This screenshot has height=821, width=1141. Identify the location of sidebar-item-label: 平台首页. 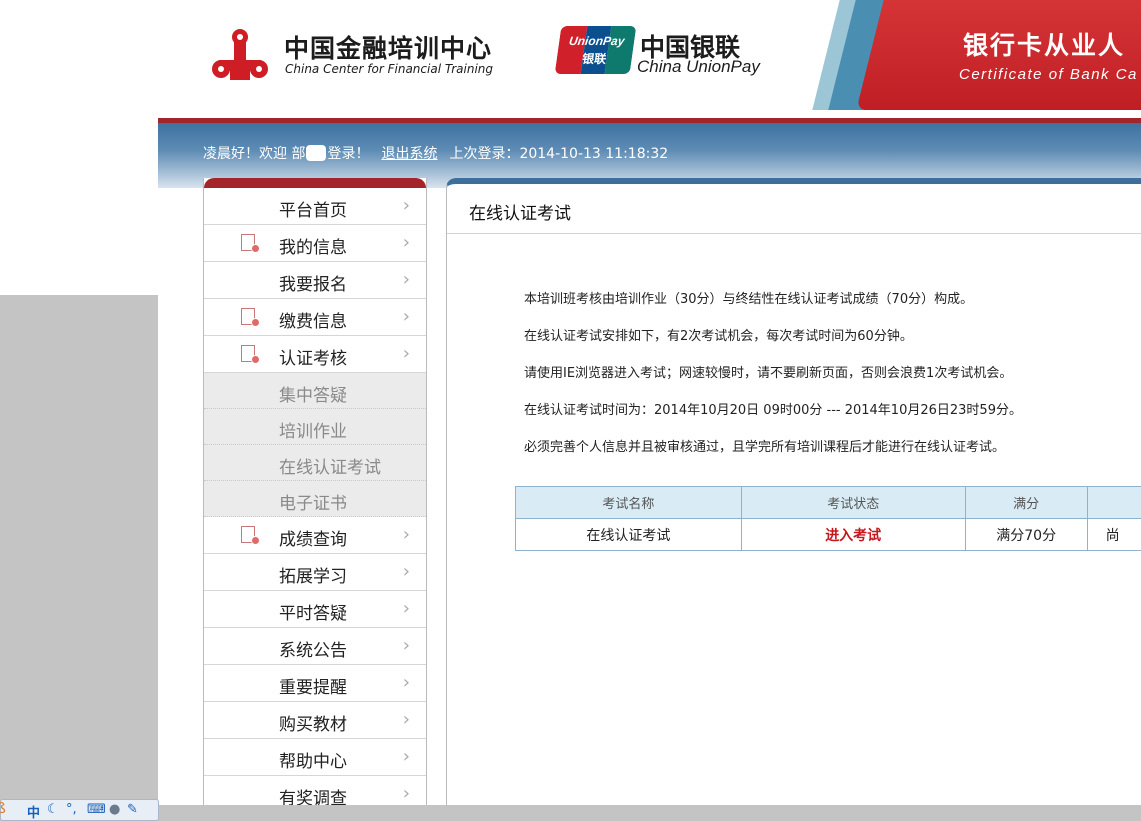
(313, 211).